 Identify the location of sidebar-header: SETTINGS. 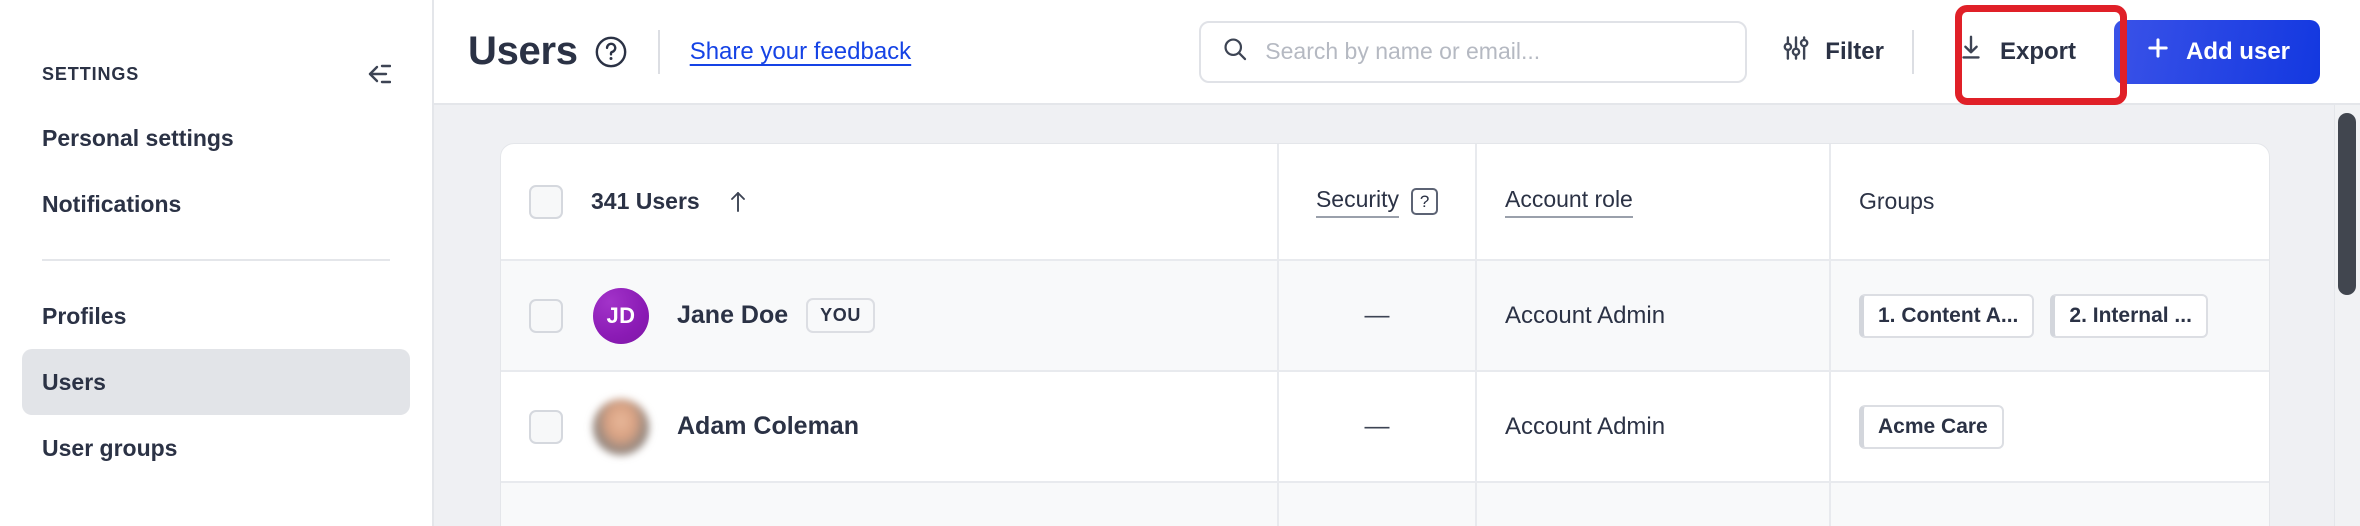
(216, 52).